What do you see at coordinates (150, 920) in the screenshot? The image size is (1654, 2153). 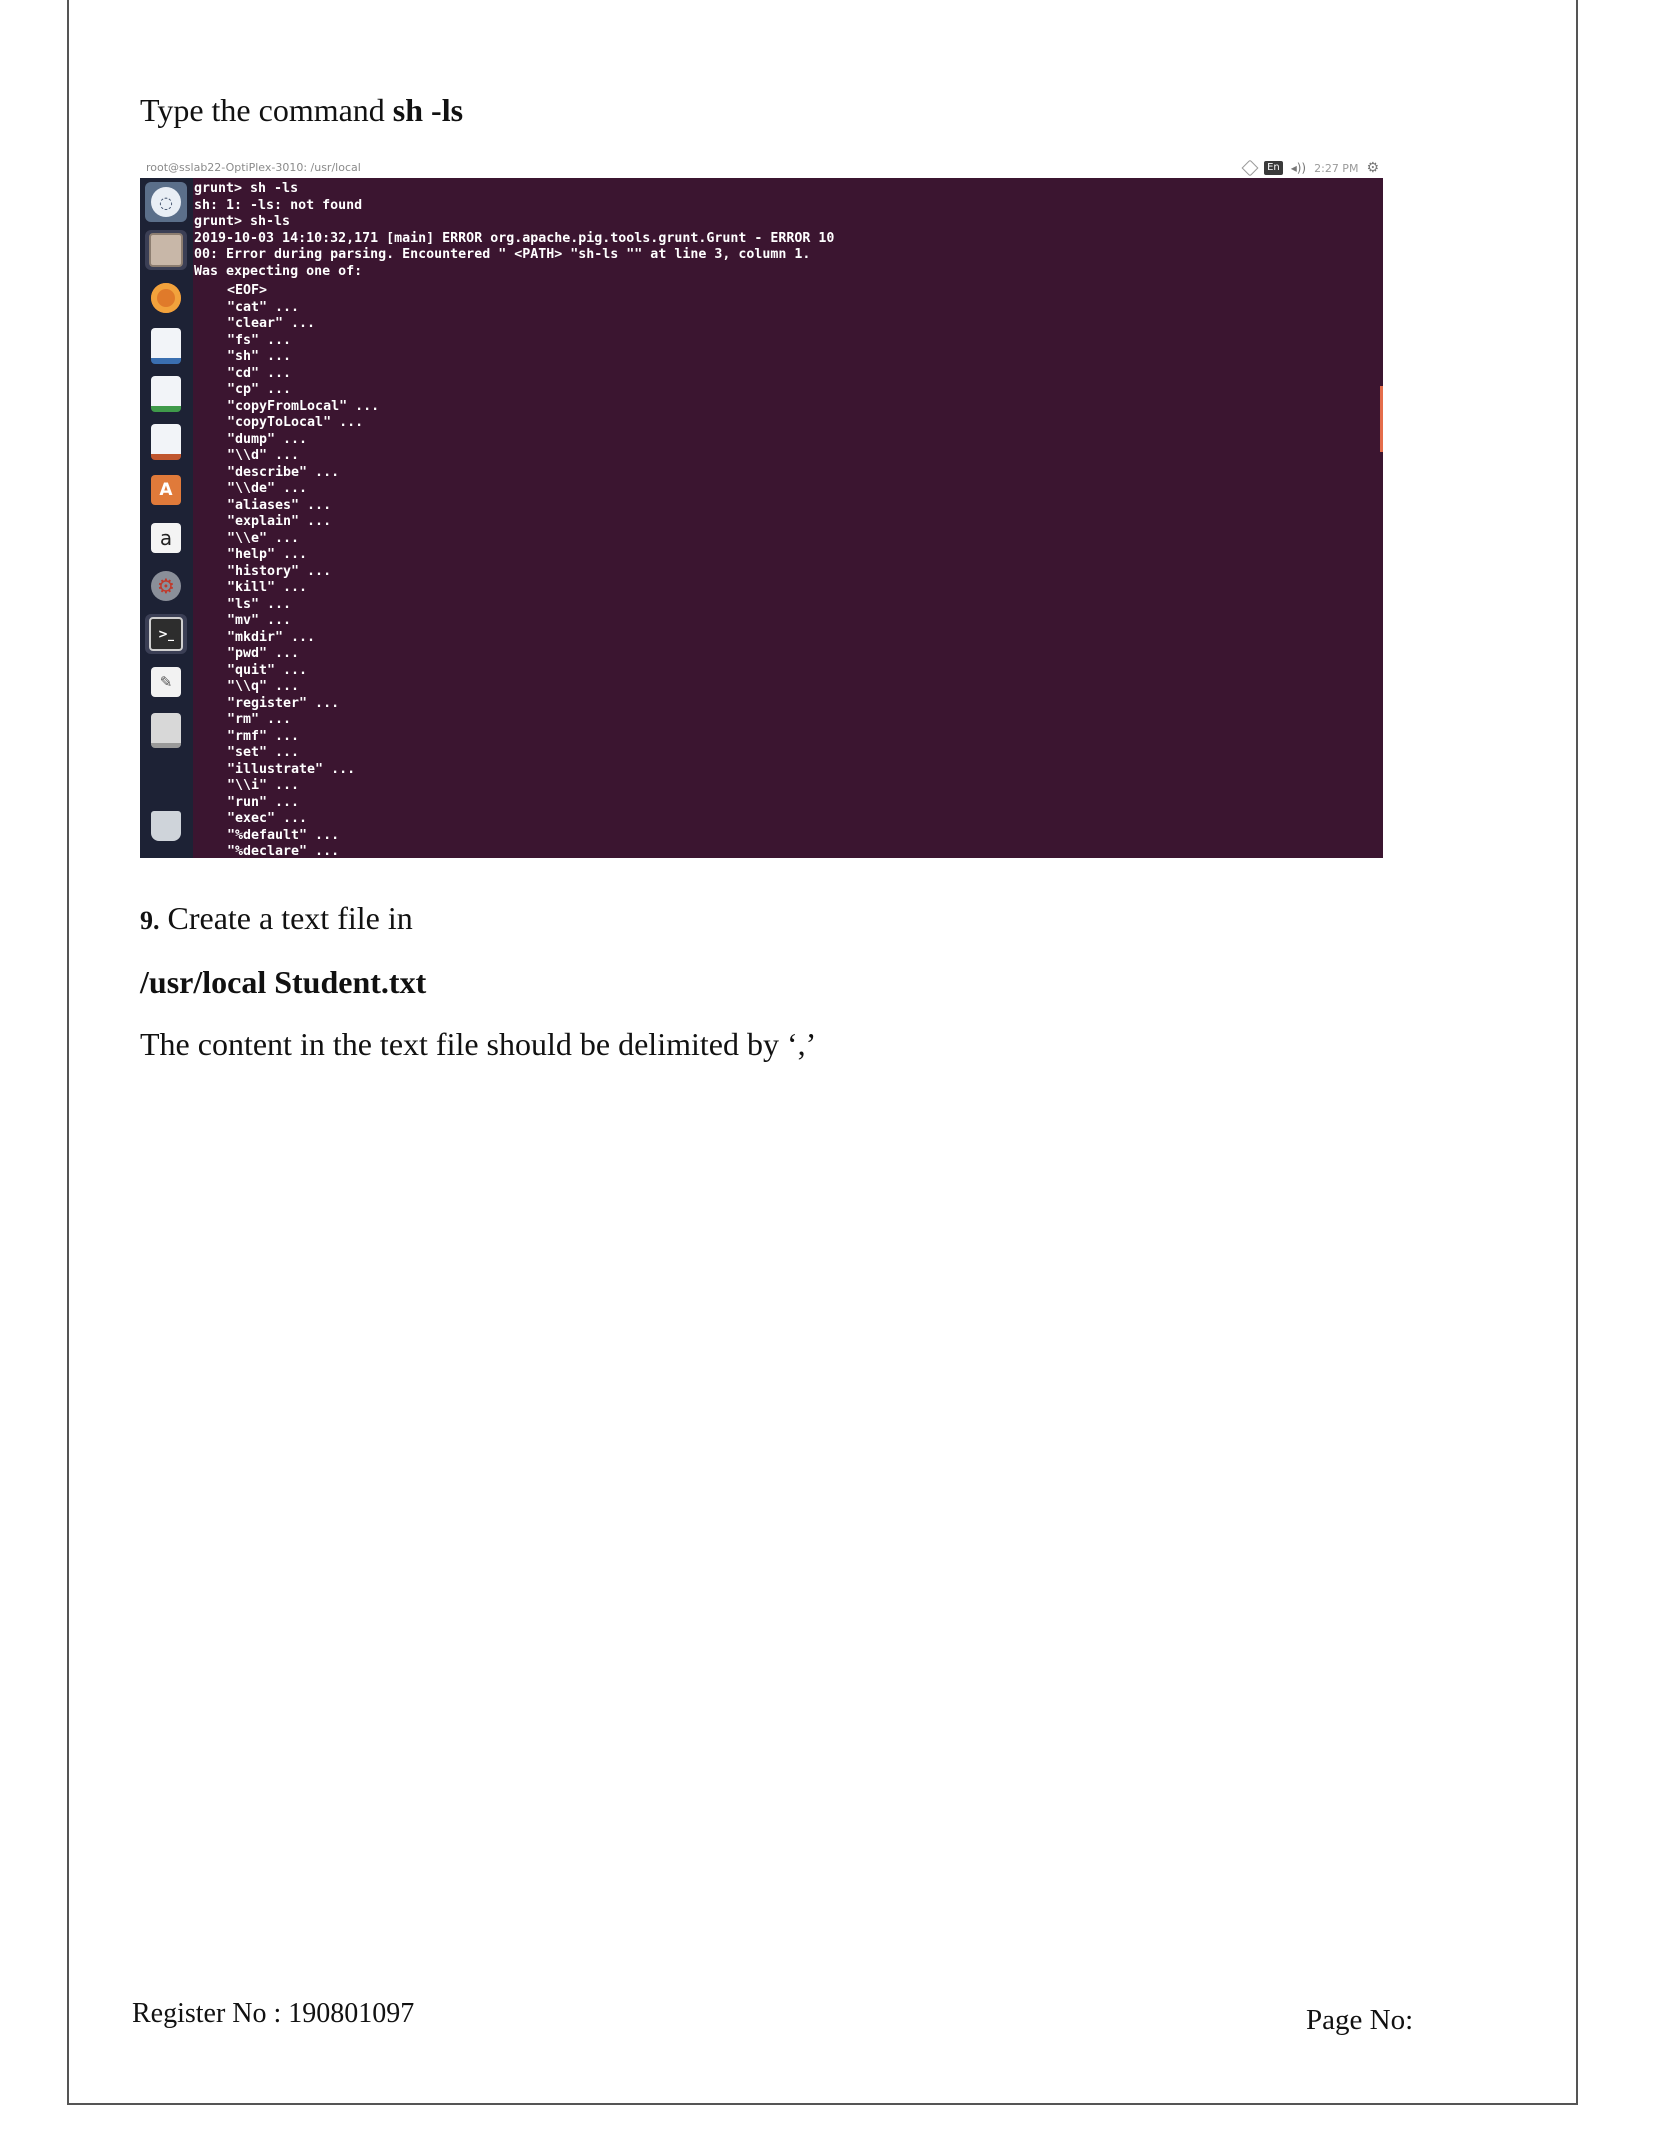 I see `step-number: 9.` at bounding box center [150, 920].